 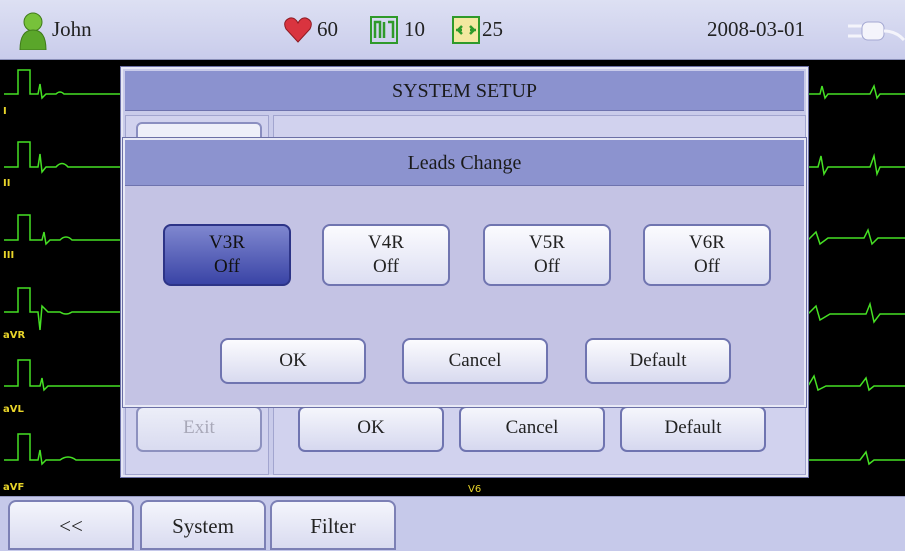 What do you see at coordinates (464, 163) in the screenshot?
I see `leads-change-title: Leads Change` at bounding box center [464, 163].